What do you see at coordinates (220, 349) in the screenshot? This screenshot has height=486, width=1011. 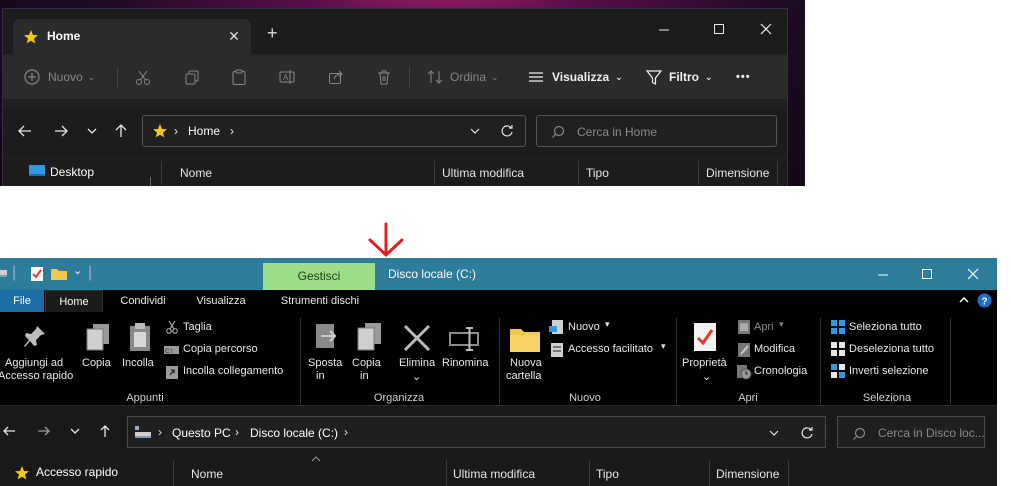 I see `copy-path-button: Copia percorso` at bounding box center [220, 349].